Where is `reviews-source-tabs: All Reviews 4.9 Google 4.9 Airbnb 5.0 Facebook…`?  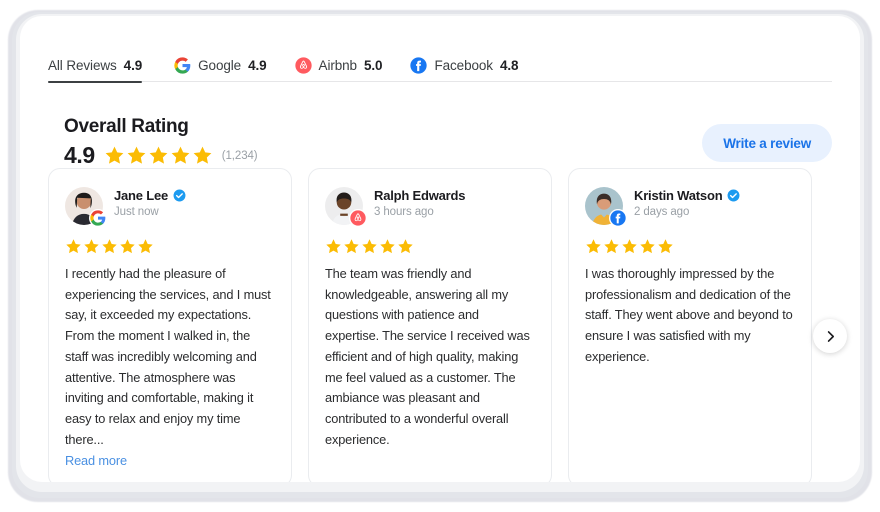
reviews-source-tabs: All Reviews 4.9 Google 4.9 Airbnb 5.0 Facebook… is located at coordinates (440, 66).